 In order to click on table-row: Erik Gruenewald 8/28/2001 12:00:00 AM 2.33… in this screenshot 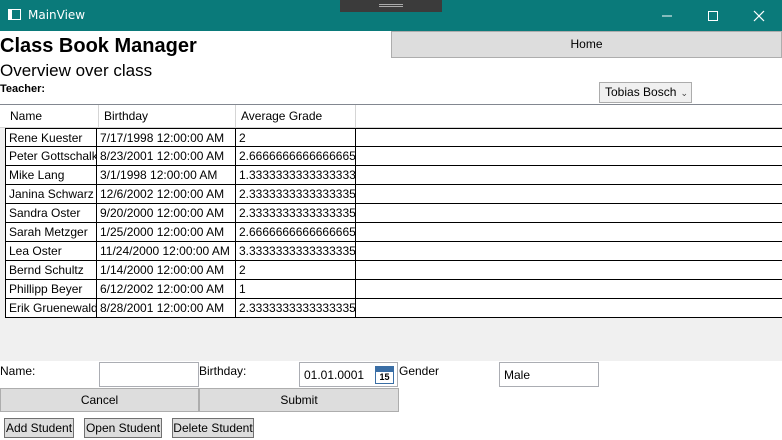, I will do `click(393, 308)`.